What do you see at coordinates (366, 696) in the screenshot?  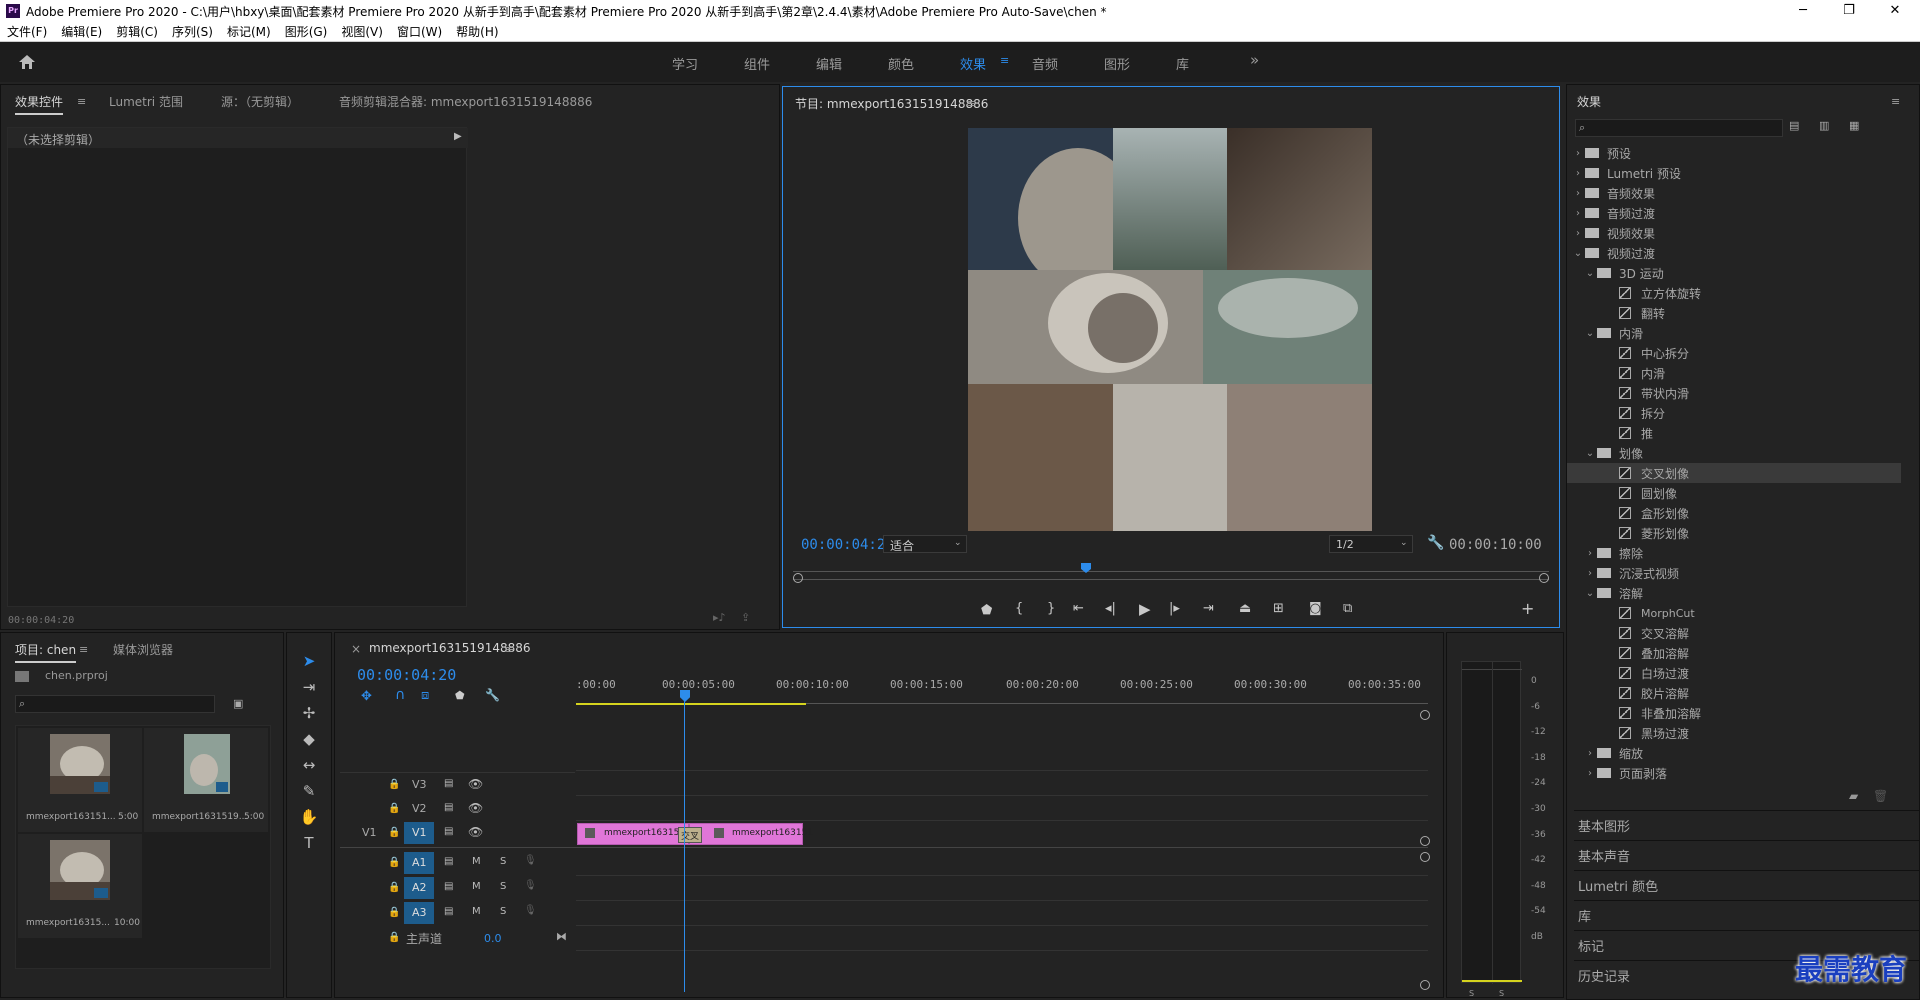 I see `nest-icon: ✥` at bounding box center [366, 696].